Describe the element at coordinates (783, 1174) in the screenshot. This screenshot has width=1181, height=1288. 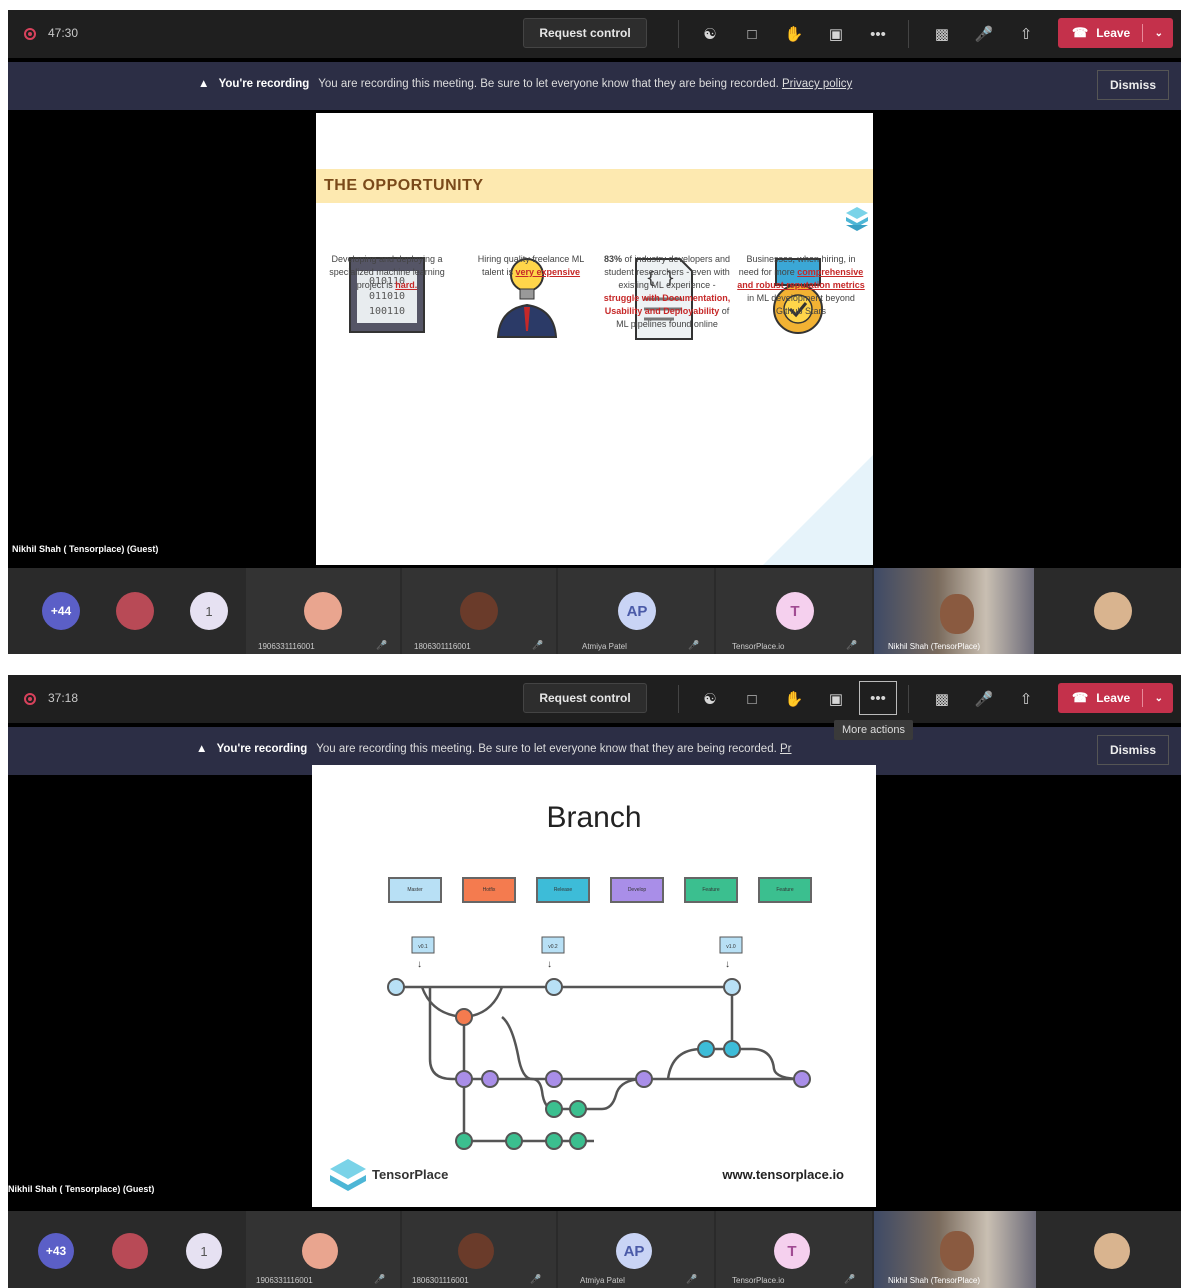
I see `website-url: www.tensorplace.io` at that location.